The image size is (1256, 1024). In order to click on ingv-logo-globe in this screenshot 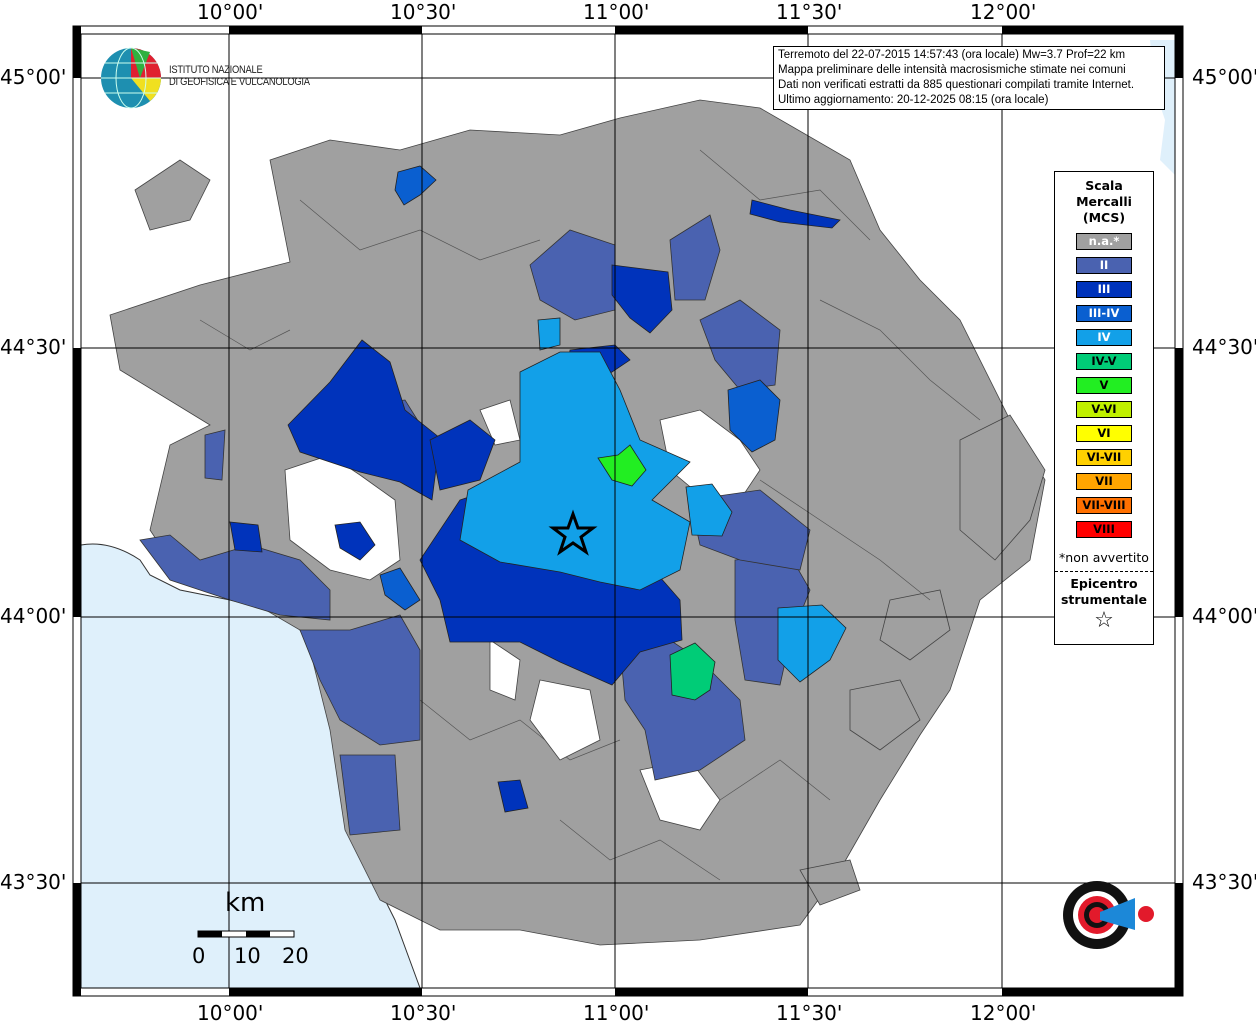, I will do `click(131, 78)`.